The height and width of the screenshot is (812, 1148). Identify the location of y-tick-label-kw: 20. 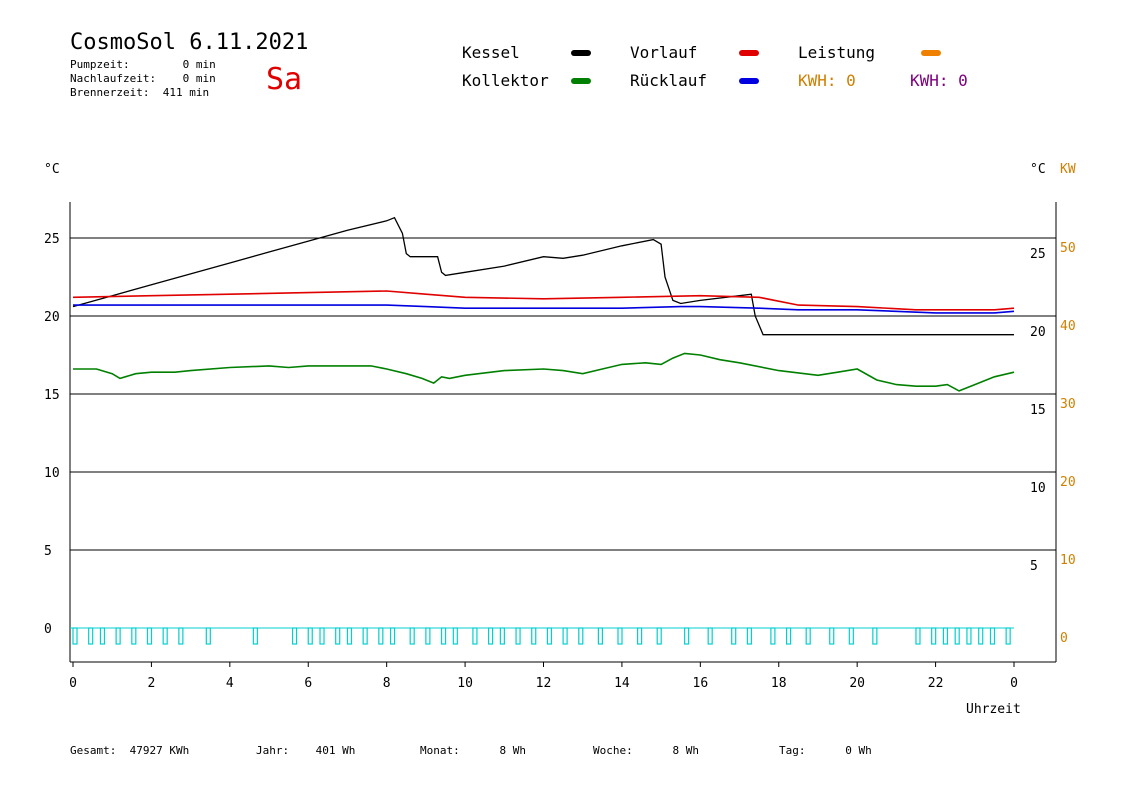
(1068, 482).